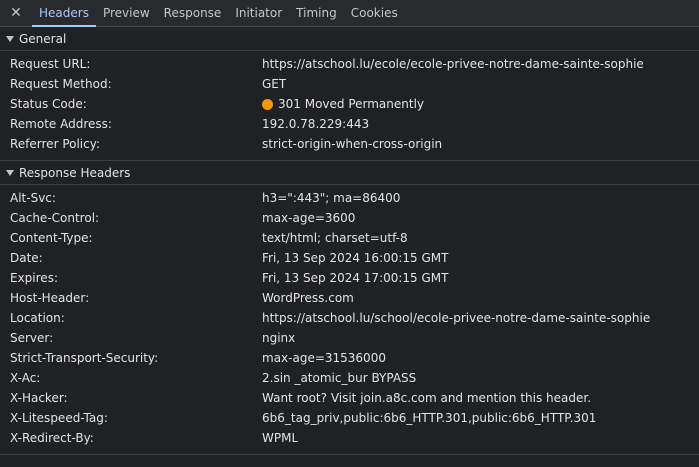 The image size is (699, 467). I want to click on header-key: Alt-Svc:, so click(33, 198).